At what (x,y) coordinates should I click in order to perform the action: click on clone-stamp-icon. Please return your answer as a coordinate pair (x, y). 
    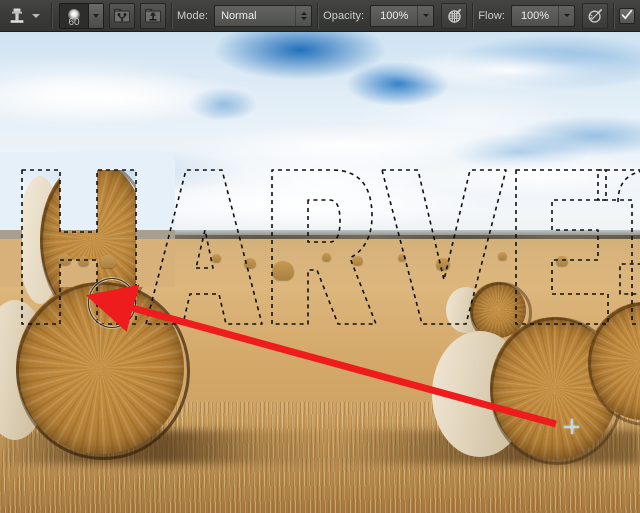
    Looking at the image, I should click on (17, 16).